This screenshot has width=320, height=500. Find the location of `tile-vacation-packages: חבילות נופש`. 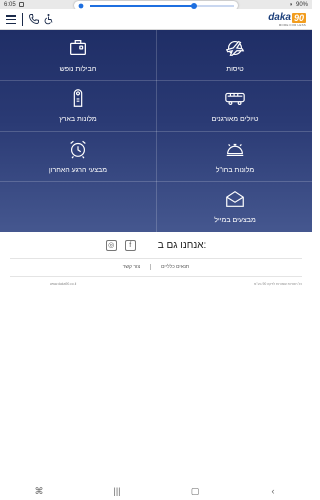

tile-vacation-packages: חבילות נופש is located at coordinates (78, 55).